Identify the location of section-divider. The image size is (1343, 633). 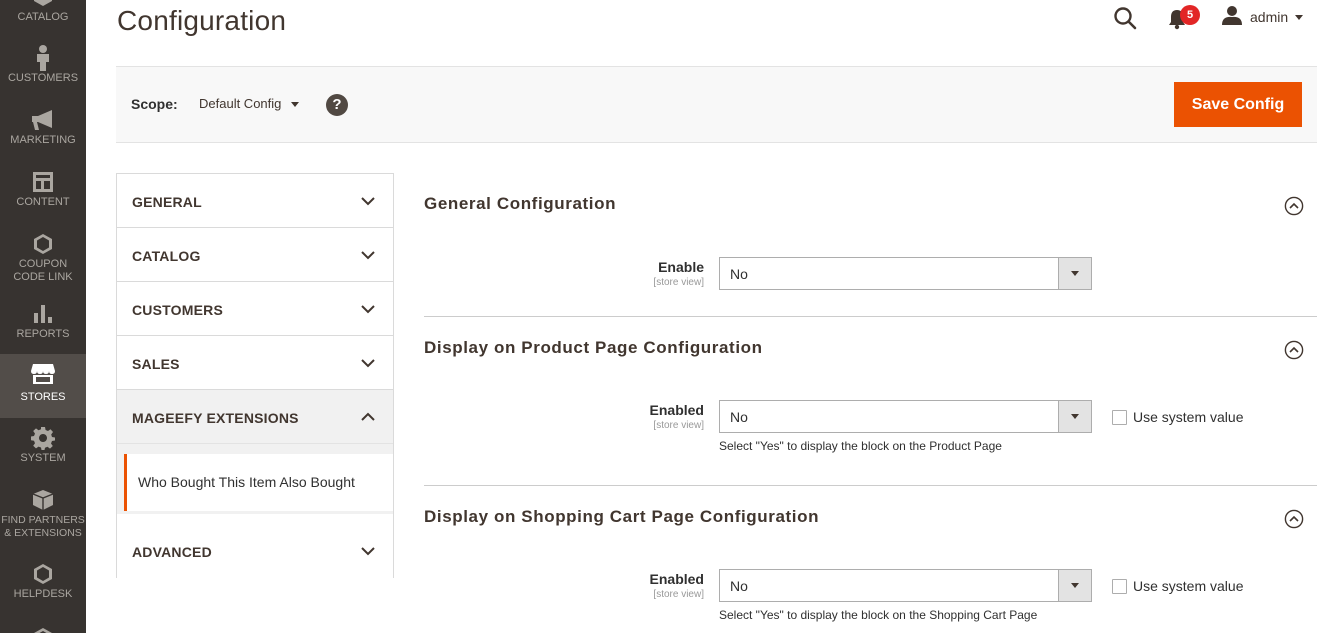
(870, 316).